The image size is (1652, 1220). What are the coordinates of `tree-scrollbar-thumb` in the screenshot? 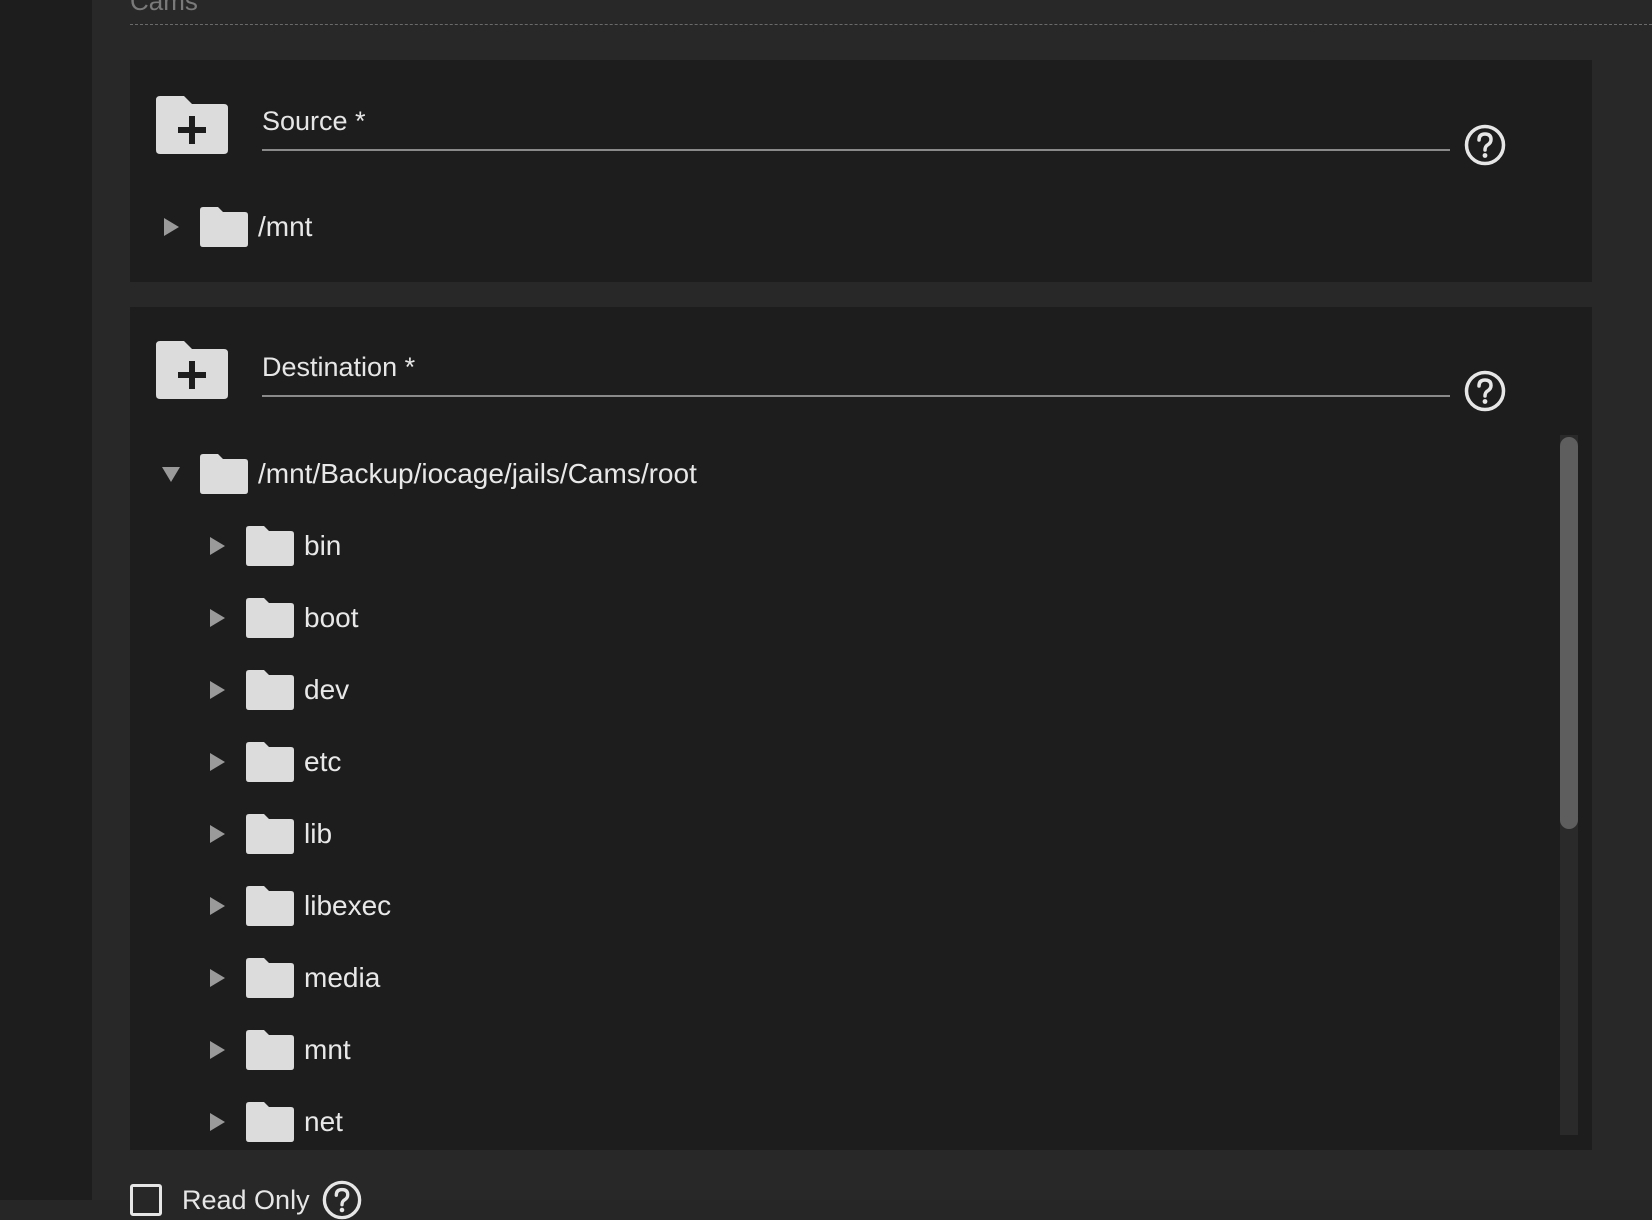 It's located at (1569, 633).